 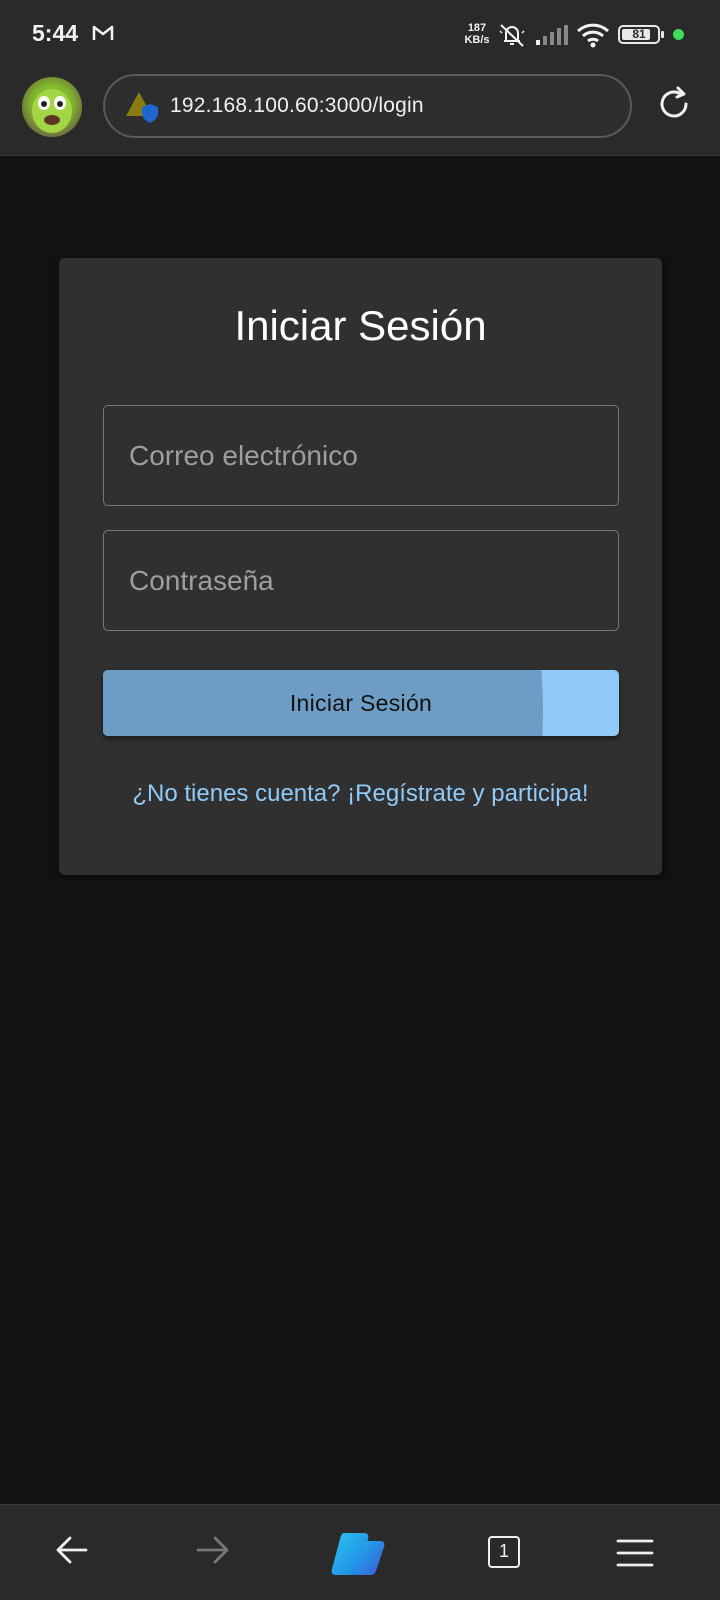 I want to click on profile-avatar, so click(x=52, y=107).